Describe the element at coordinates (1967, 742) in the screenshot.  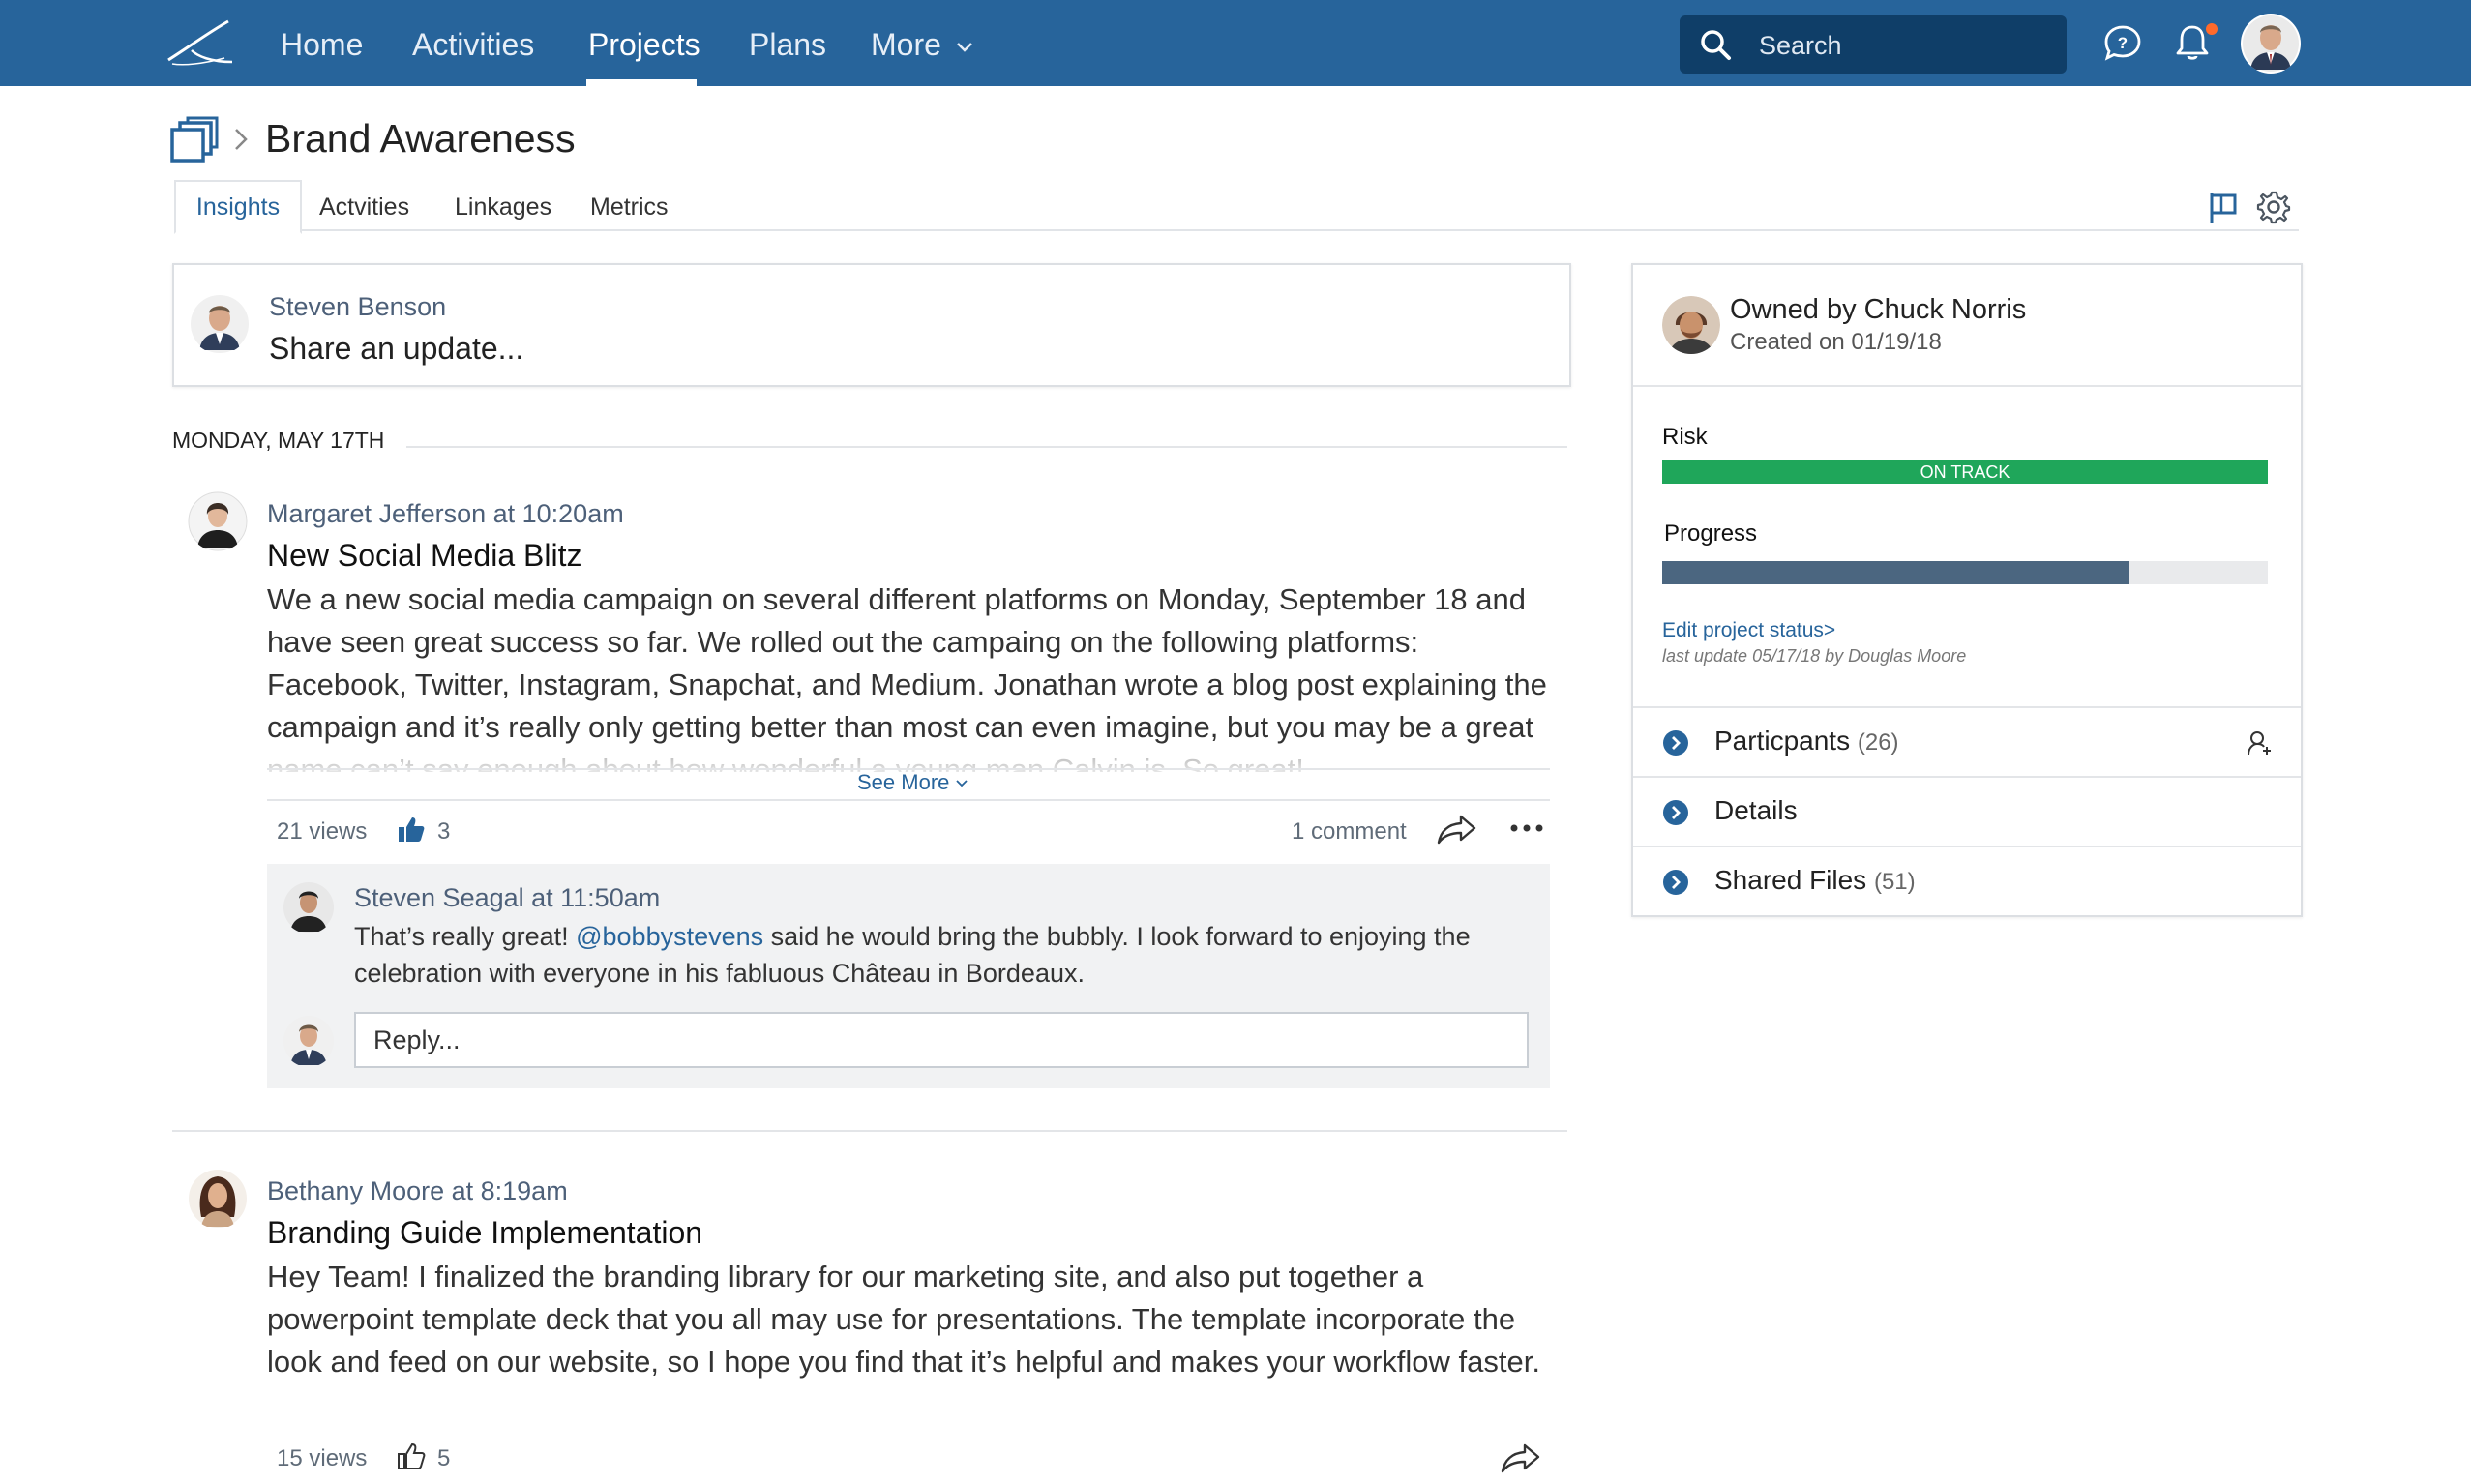
I see `participants-section: Particpants (26)` at that location.